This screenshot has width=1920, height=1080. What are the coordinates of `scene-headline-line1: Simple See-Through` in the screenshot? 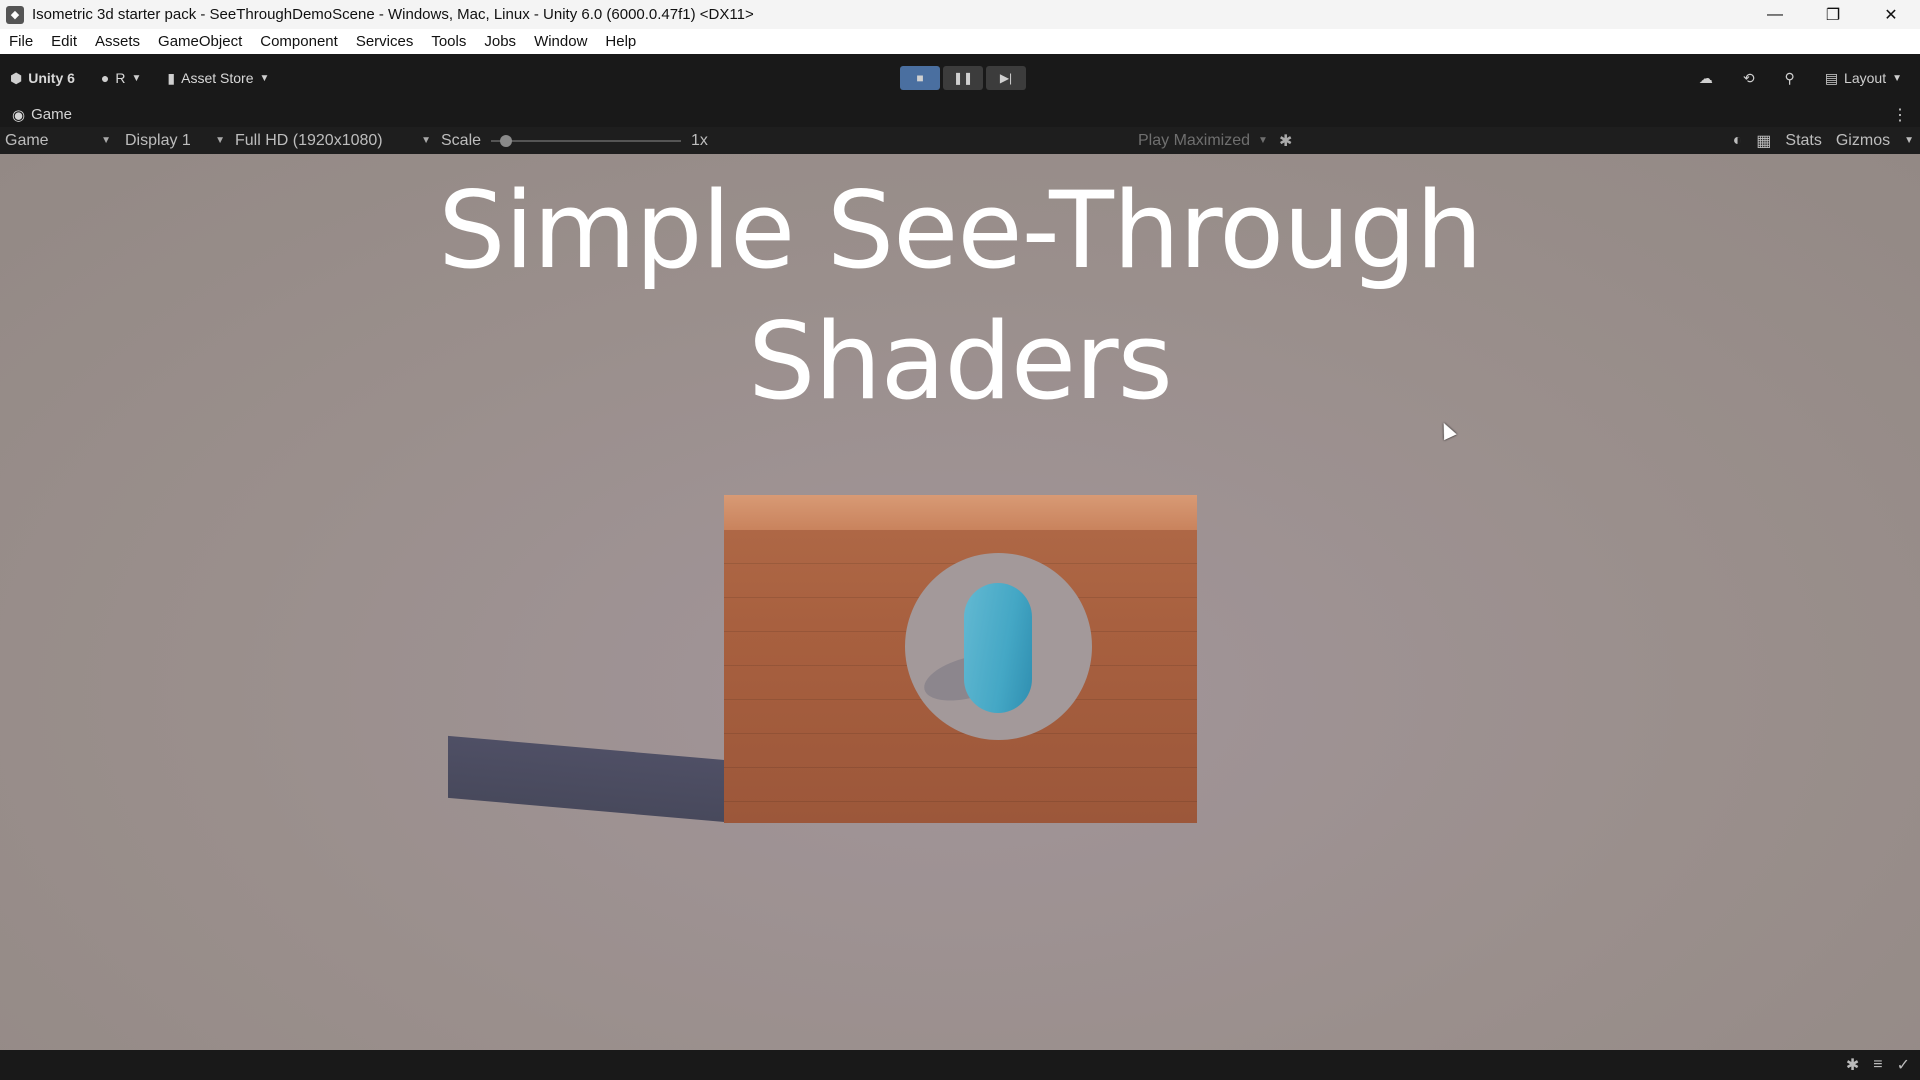 It's located at (960, 230).